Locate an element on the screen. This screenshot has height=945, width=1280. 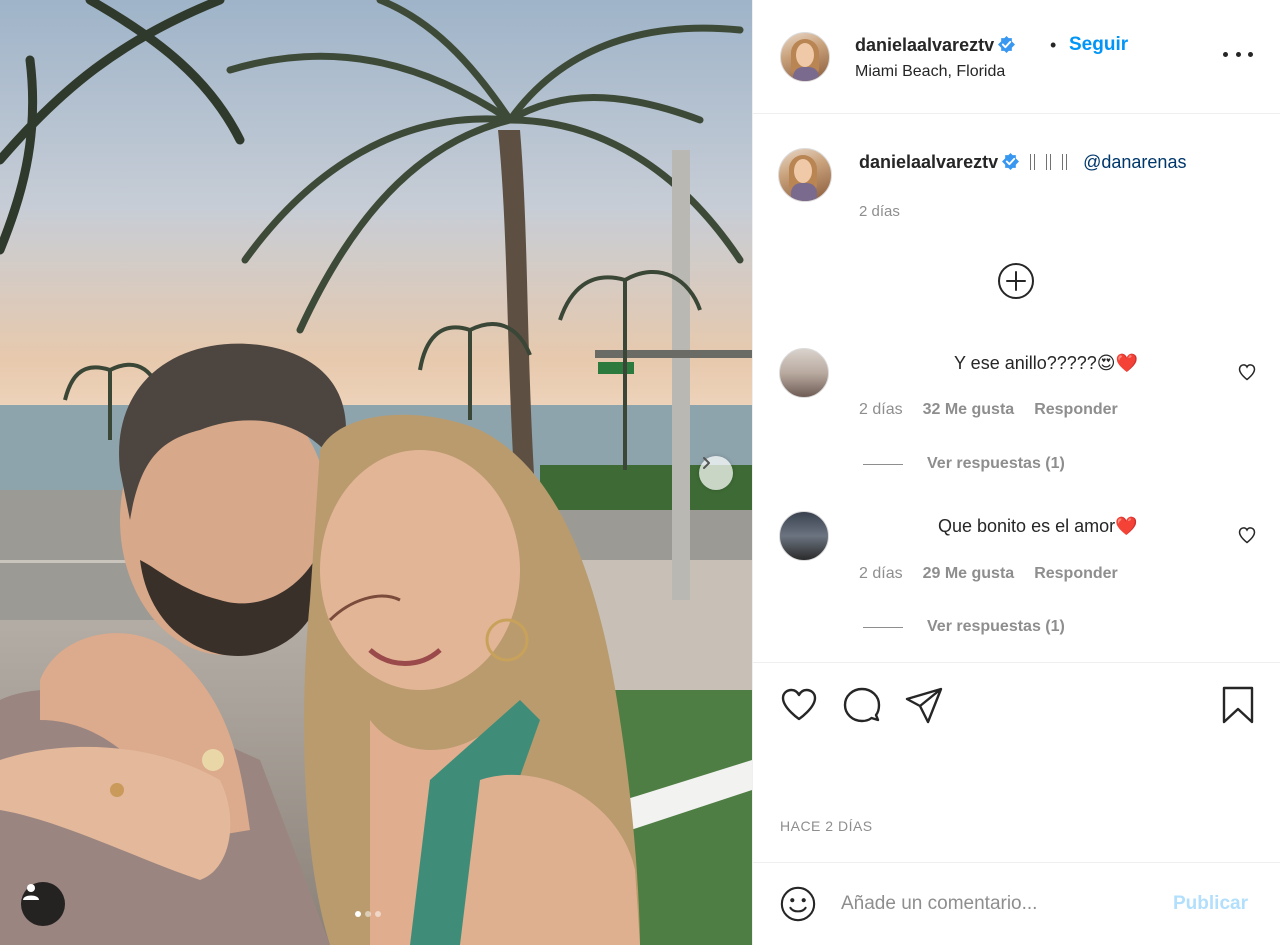
avatar is located at coordinates (805, 57).